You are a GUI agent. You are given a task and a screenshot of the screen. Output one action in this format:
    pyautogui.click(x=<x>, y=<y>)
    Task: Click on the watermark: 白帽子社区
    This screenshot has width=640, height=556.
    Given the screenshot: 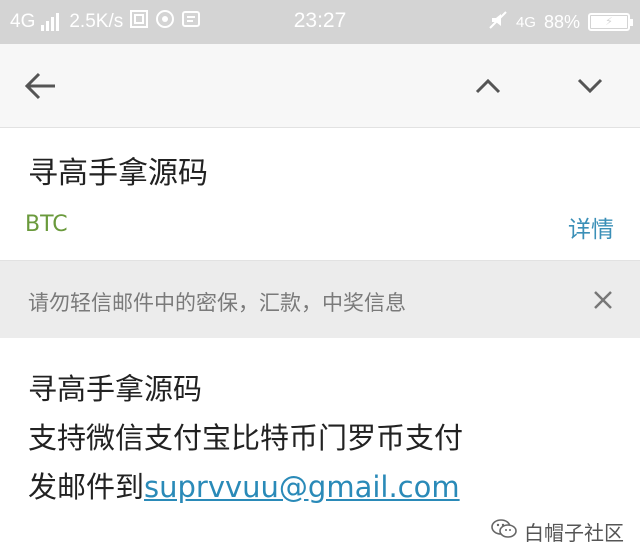 What is the action you would take?
    pyautogui.click(x=557, y=531)
    